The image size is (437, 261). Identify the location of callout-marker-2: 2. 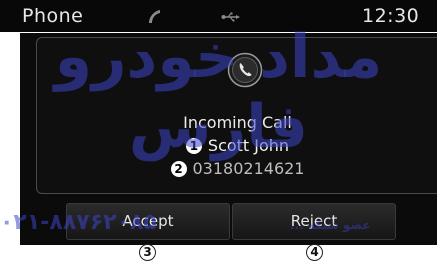
(178, 169).